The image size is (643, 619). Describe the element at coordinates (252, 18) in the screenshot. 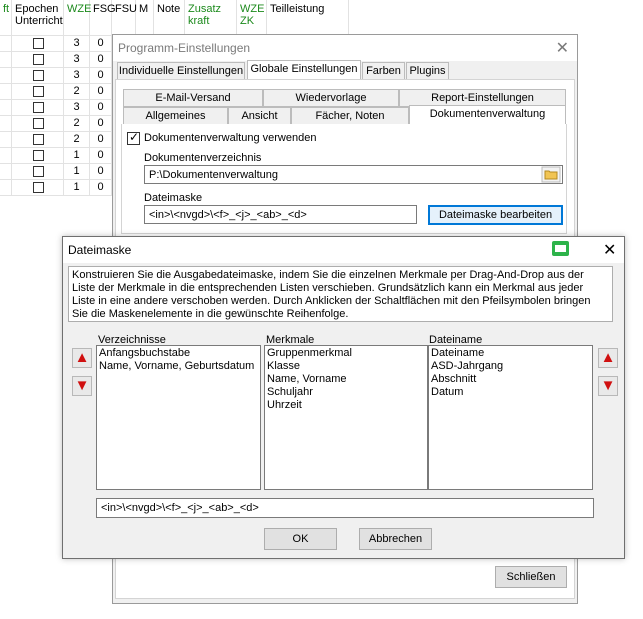

I see `grid-header-cell: WZE ZK` at that location.